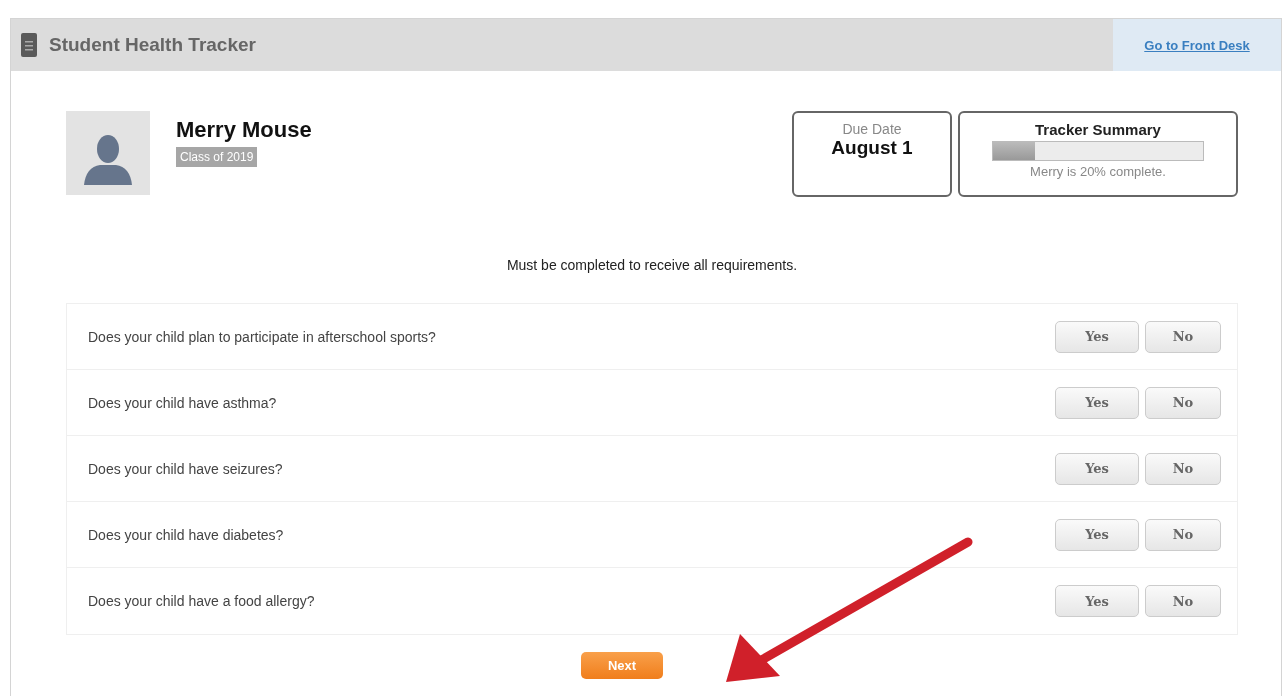  What do you see at coordinates (185, 468) in the screenshot?
I see `question-text: Does your child have seizures?` at bounding box center [185, 468].